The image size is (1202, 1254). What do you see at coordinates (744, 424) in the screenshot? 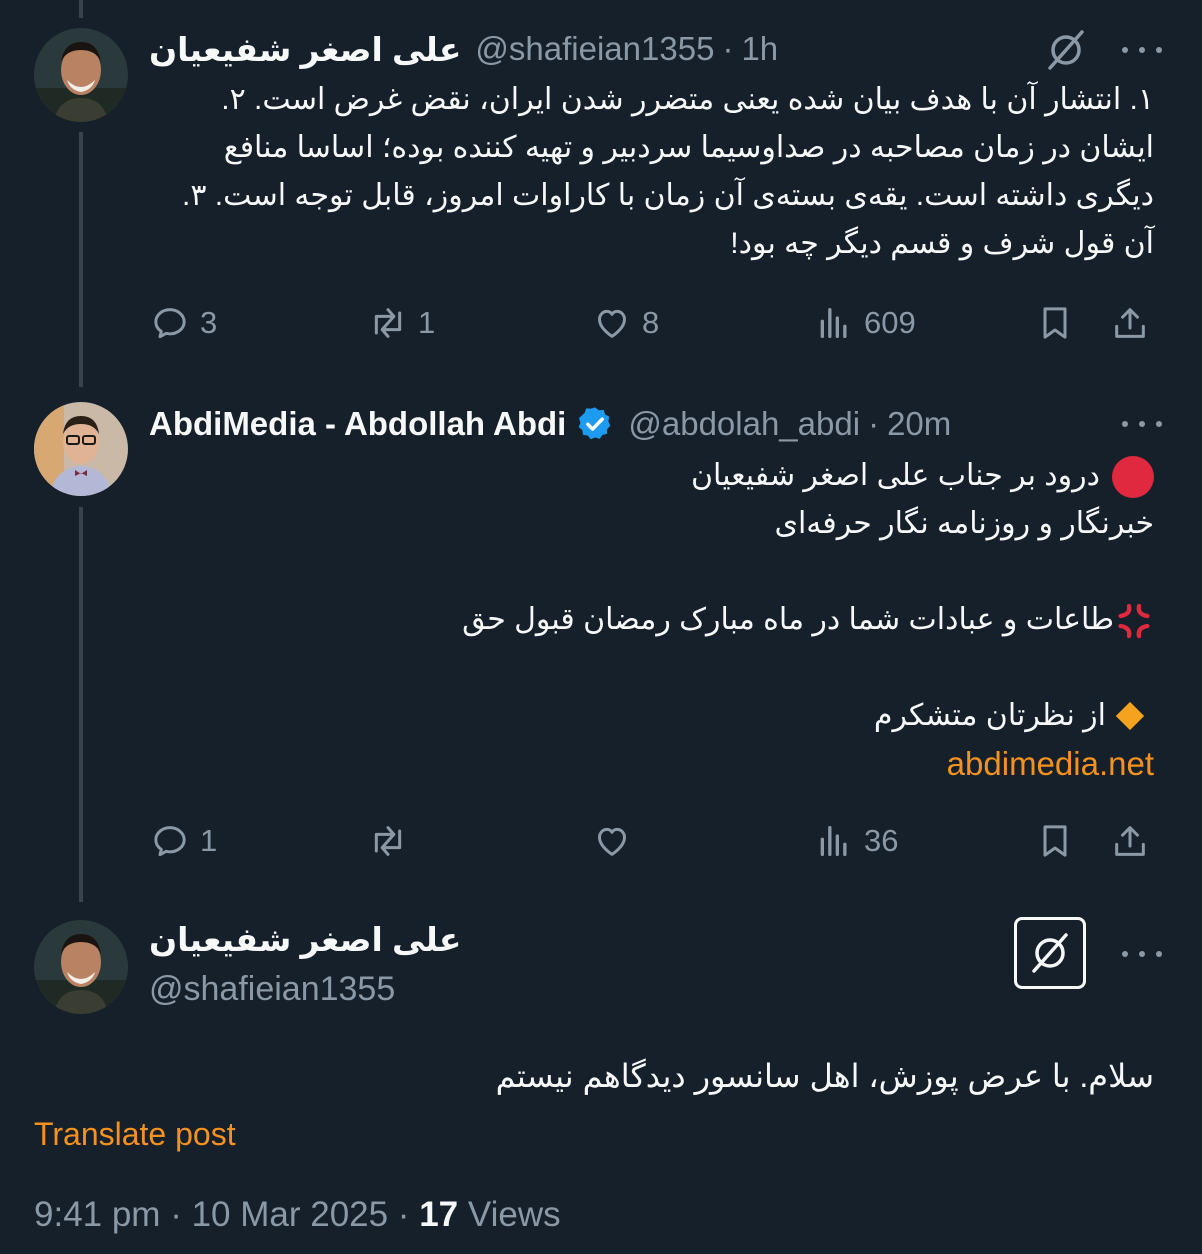
I see `author-handle: @abdolah_abdi` at bounding box center [744, 424].